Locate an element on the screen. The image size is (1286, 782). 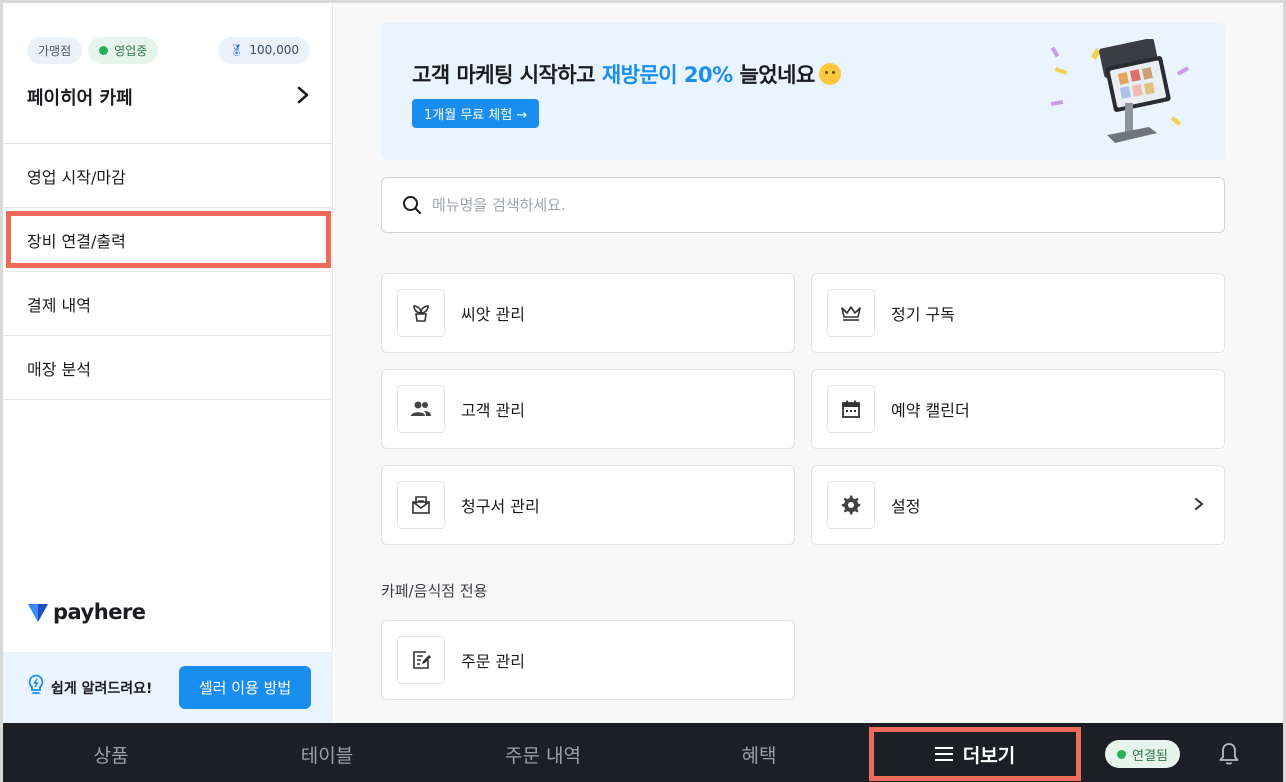
card-subscription: 정기 구독 is located at coordinates (1018, 313).